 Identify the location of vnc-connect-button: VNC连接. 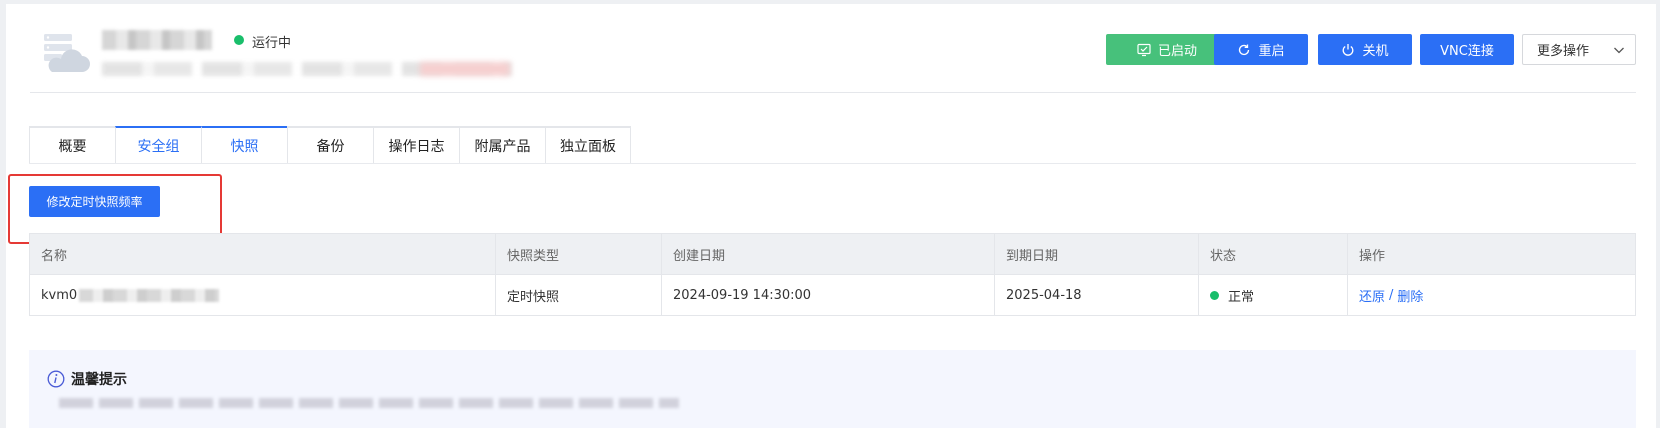
(1467, 49).